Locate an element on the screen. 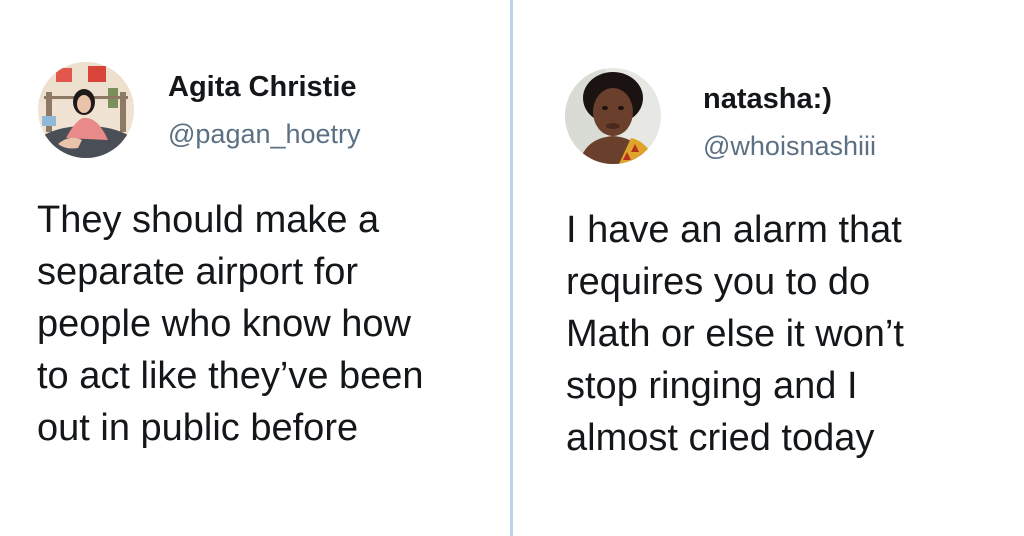 This screenshot has height=536, width=1024. tweet-text-line: Math or else it won’t is located at coordinates (735, 334).